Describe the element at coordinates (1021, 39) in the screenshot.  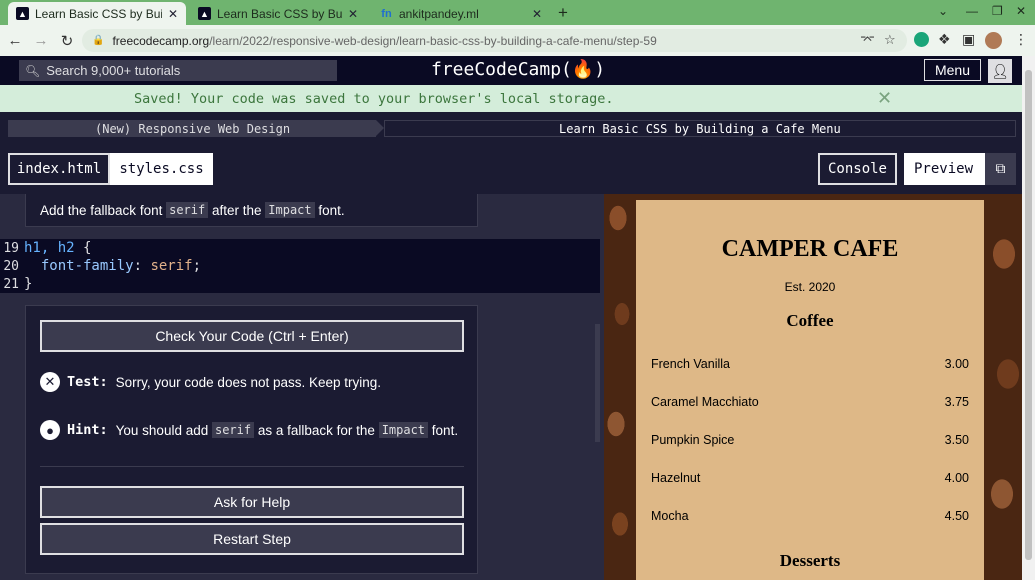
I see `chrome-menu-icon: ⋮` at that location.